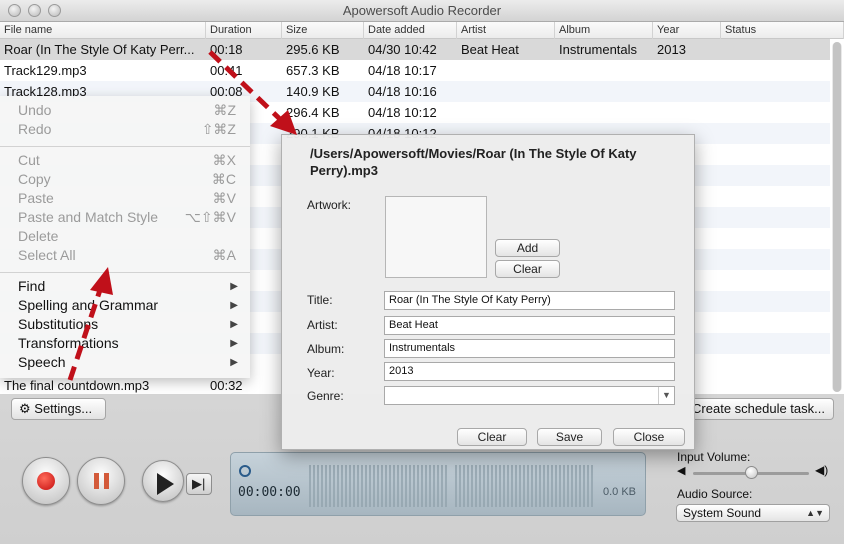  What do you see at coordinates (402, 49) in the screenshot?
I see `cell-date: 04/30 10:42` at bounding box center [402, 49].